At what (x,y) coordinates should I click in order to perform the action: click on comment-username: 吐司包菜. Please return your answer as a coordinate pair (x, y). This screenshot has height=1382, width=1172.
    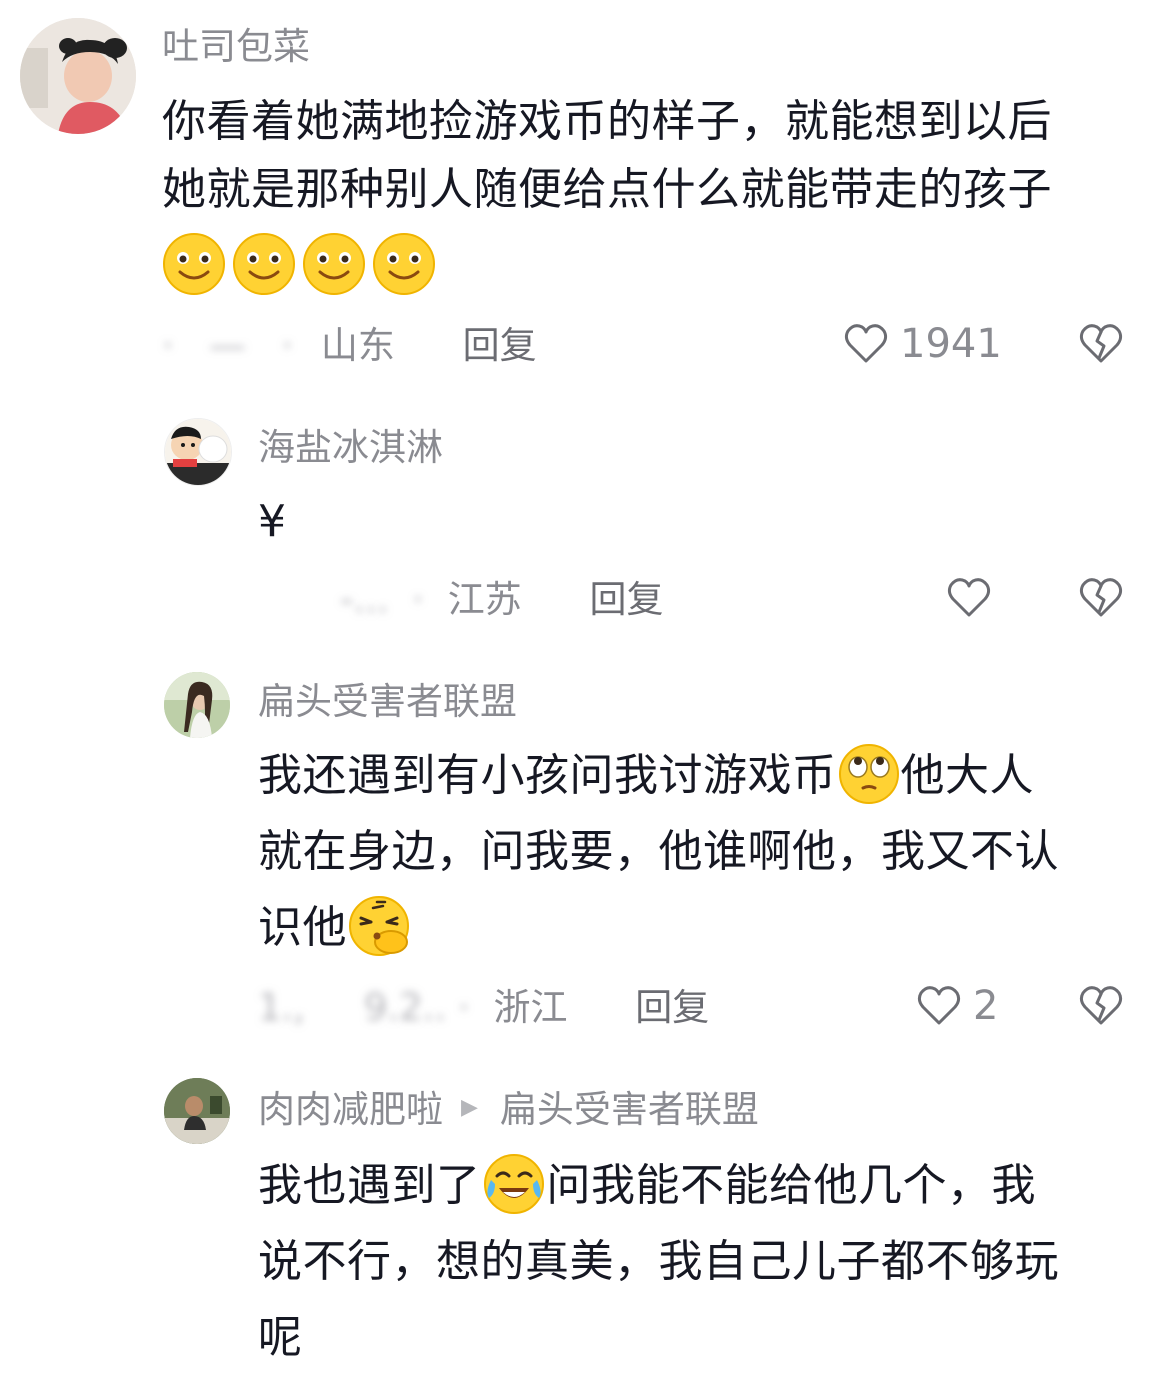
    Looking at the image, I should click on (236, 47).